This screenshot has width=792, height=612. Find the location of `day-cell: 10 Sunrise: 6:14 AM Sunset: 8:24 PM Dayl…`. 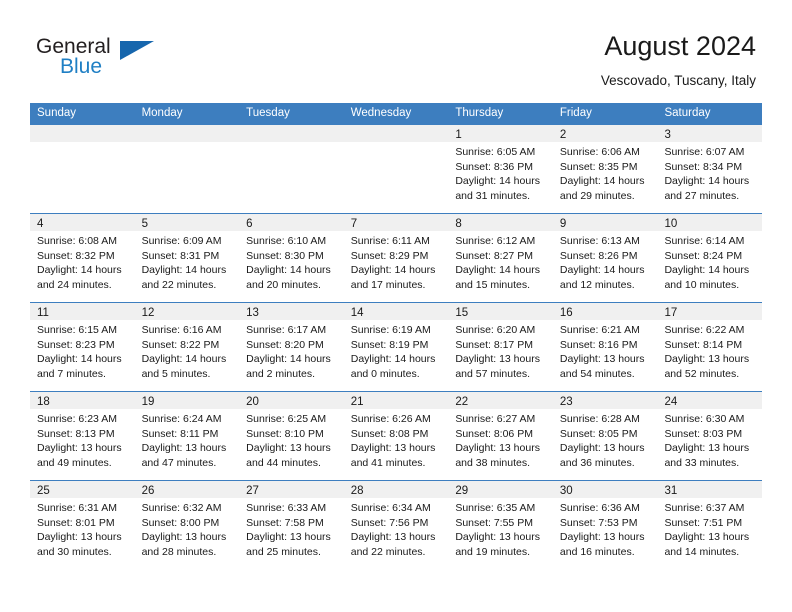

day-cell: 10 Sunrise: 6:14 AM Sunset: 8:24 PM Dayl… is located at coordinates (710, 258).